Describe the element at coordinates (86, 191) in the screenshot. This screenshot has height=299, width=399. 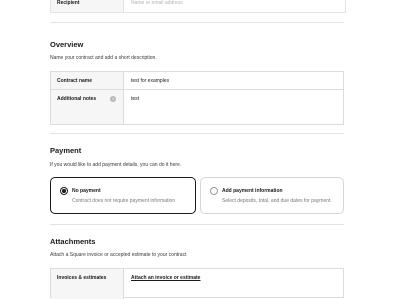
I see `no-payment-title: No payment` at that location.